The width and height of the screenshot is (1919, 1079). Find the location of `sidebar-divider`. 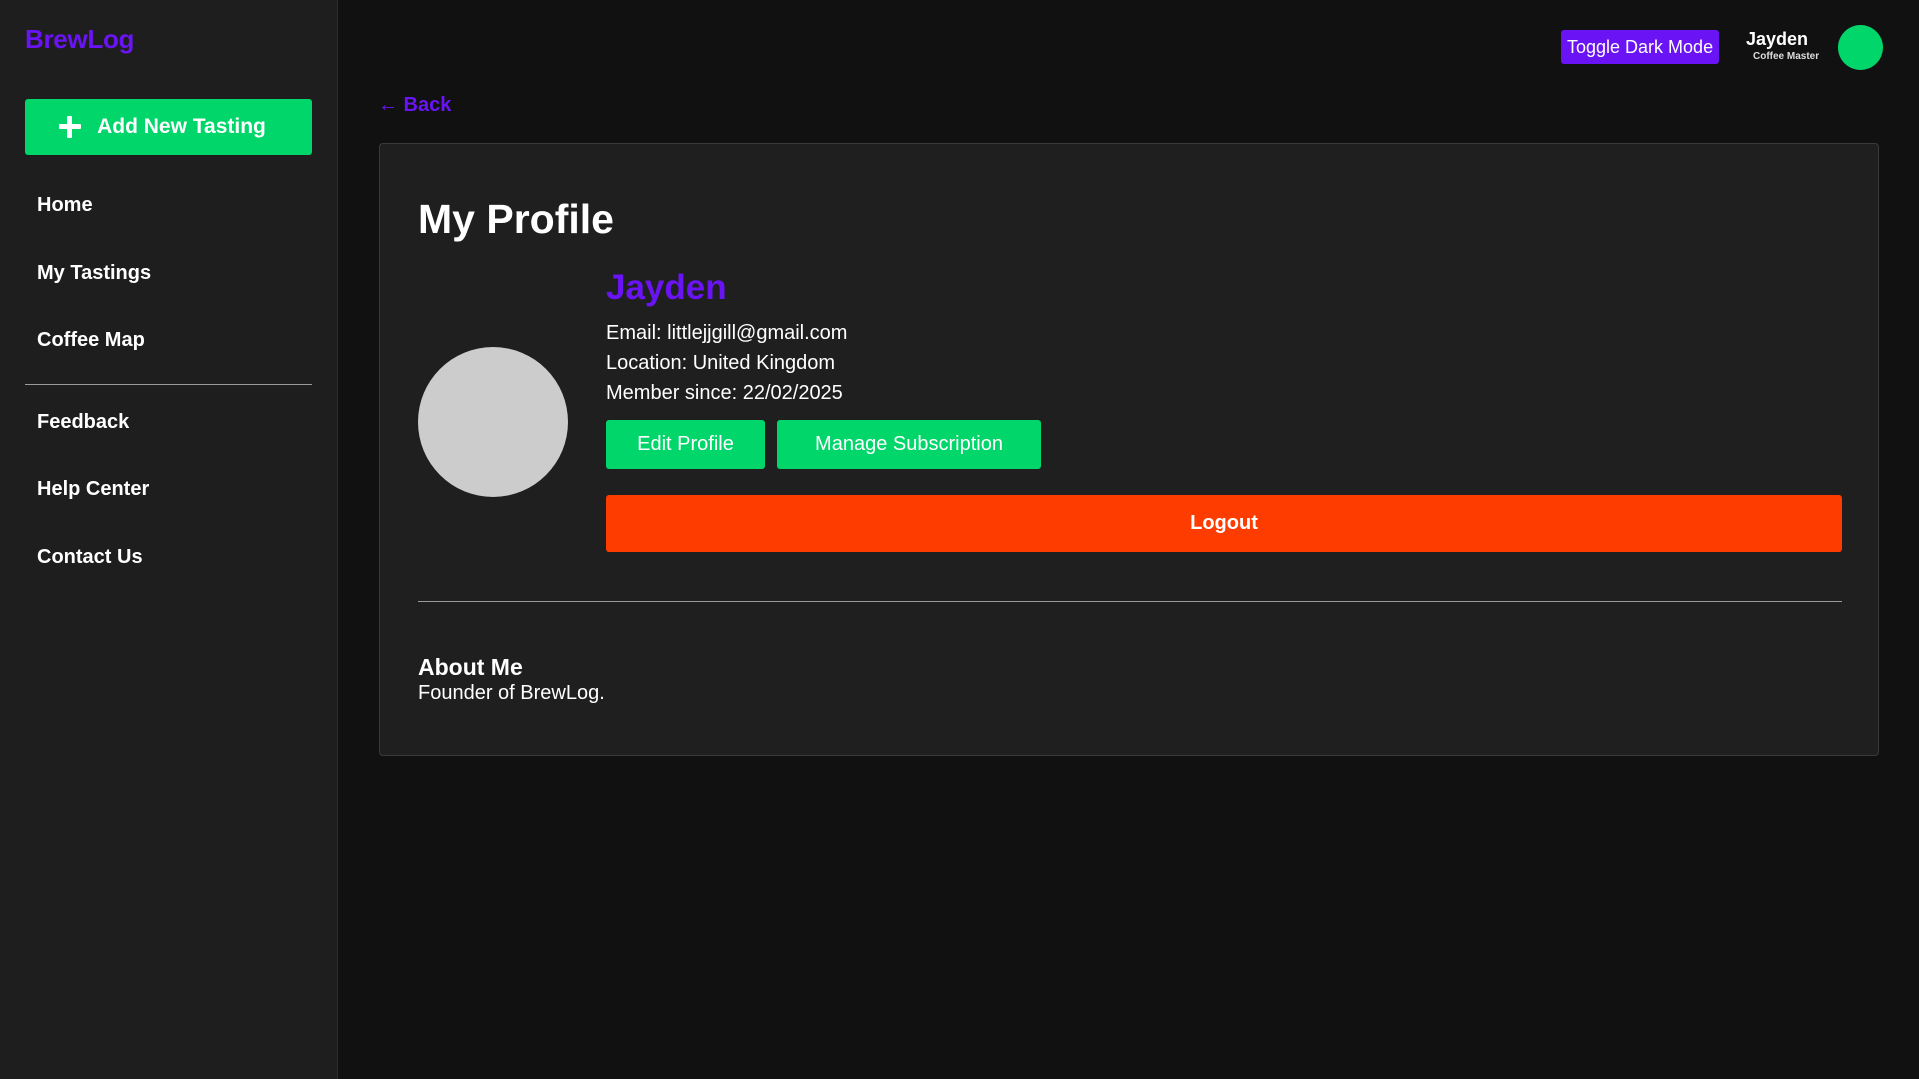

sidebar-divider is located at coordinates (168, 384).